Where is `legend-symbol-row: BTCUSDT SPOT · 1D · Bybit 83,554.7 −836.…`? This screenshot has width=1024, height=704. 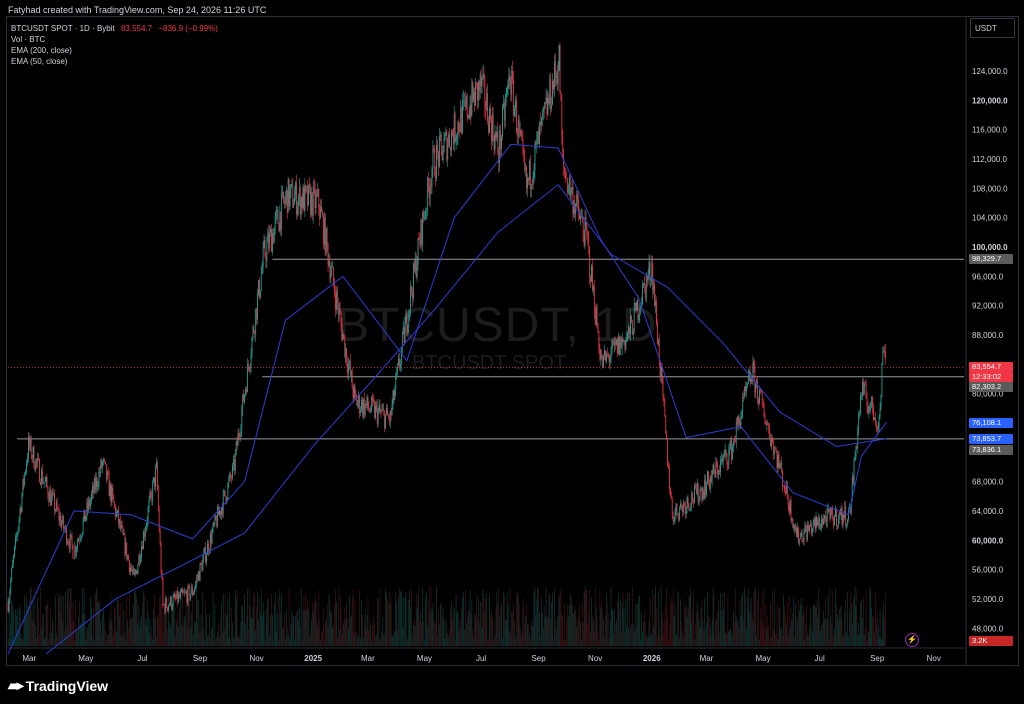 legend-symbol-row: BTCUSDT SPOT · 1D · Bybit 83,554.7 −836.… is located at coordinates (114, 28).